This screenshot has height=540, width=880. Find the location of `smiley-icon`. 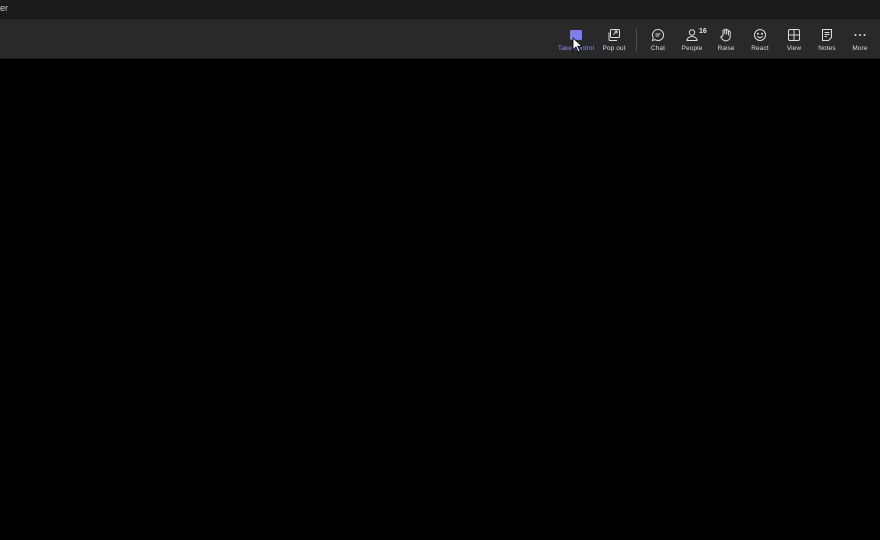

smiley-icon is located at coordinates (760, 35).